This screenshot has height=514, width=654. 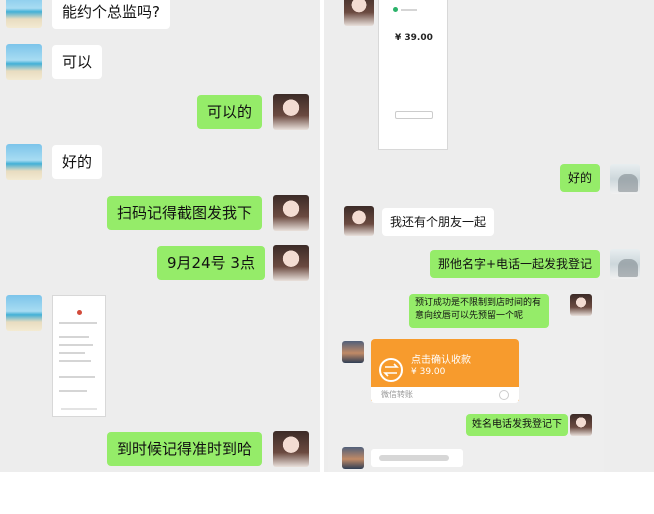 I want to click on payment-screenshot: ¥ 39.00, so click(x=413, y=75).